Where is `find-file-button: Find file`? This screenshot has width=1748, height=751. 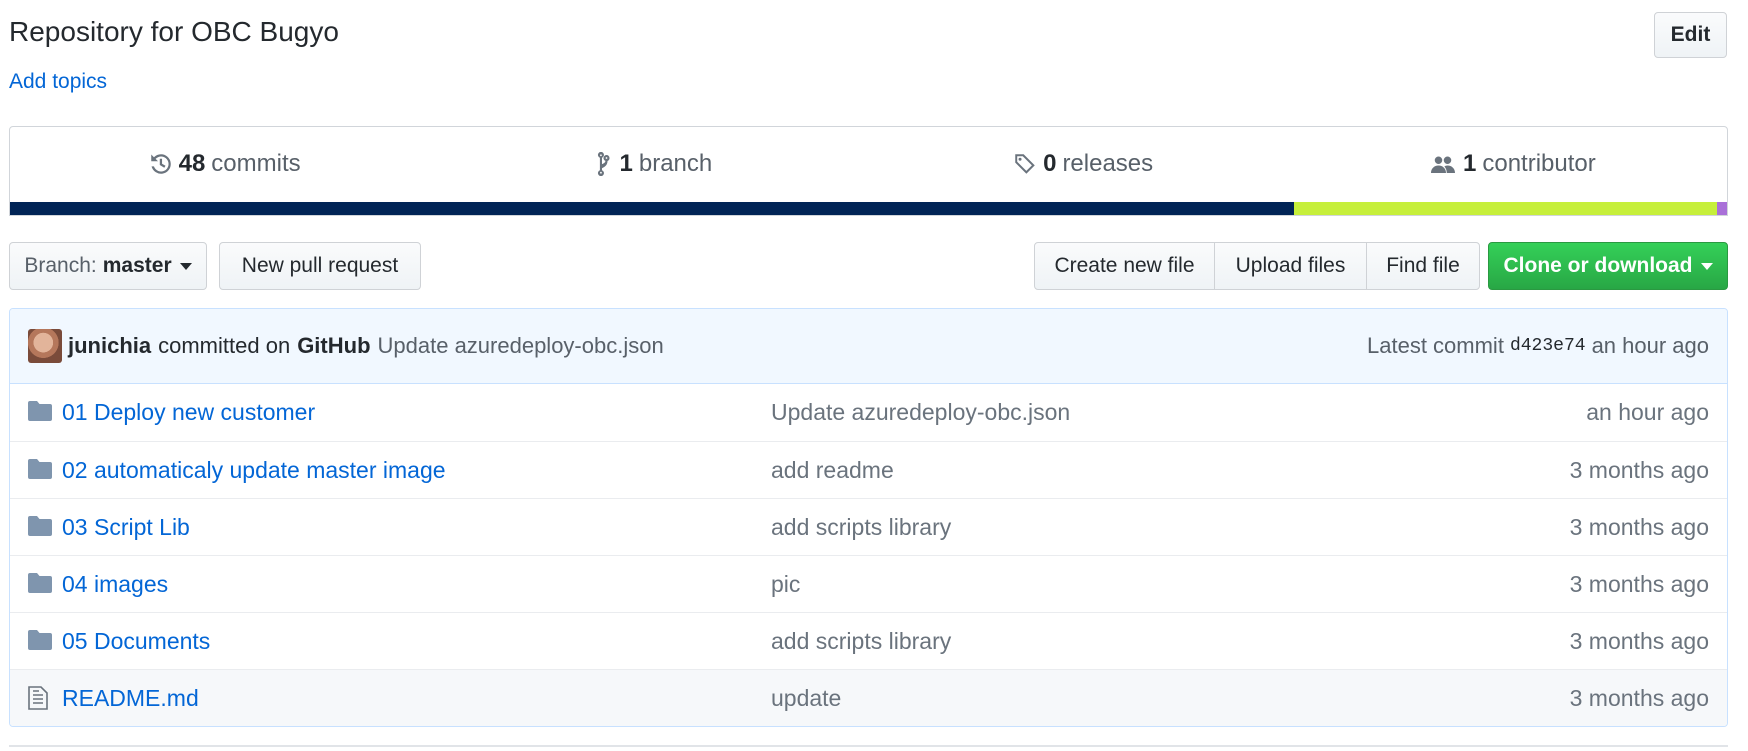 find-file-button: Find file is located at coordinates (1423, 266).